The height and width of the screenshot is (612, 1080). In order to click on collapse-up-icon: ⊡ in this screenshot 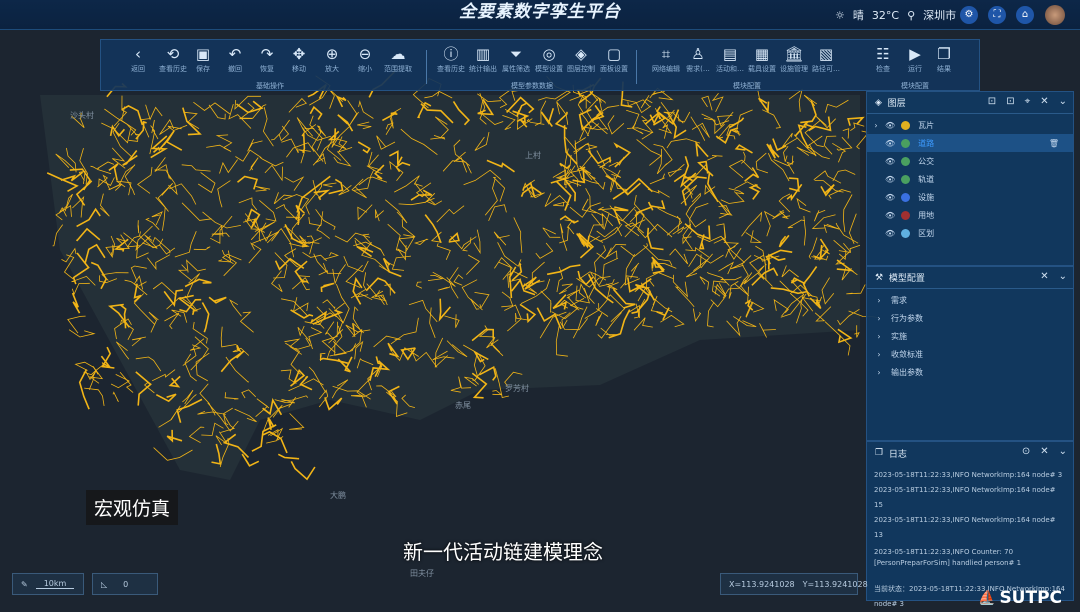, I will do `click(992, 101)`.